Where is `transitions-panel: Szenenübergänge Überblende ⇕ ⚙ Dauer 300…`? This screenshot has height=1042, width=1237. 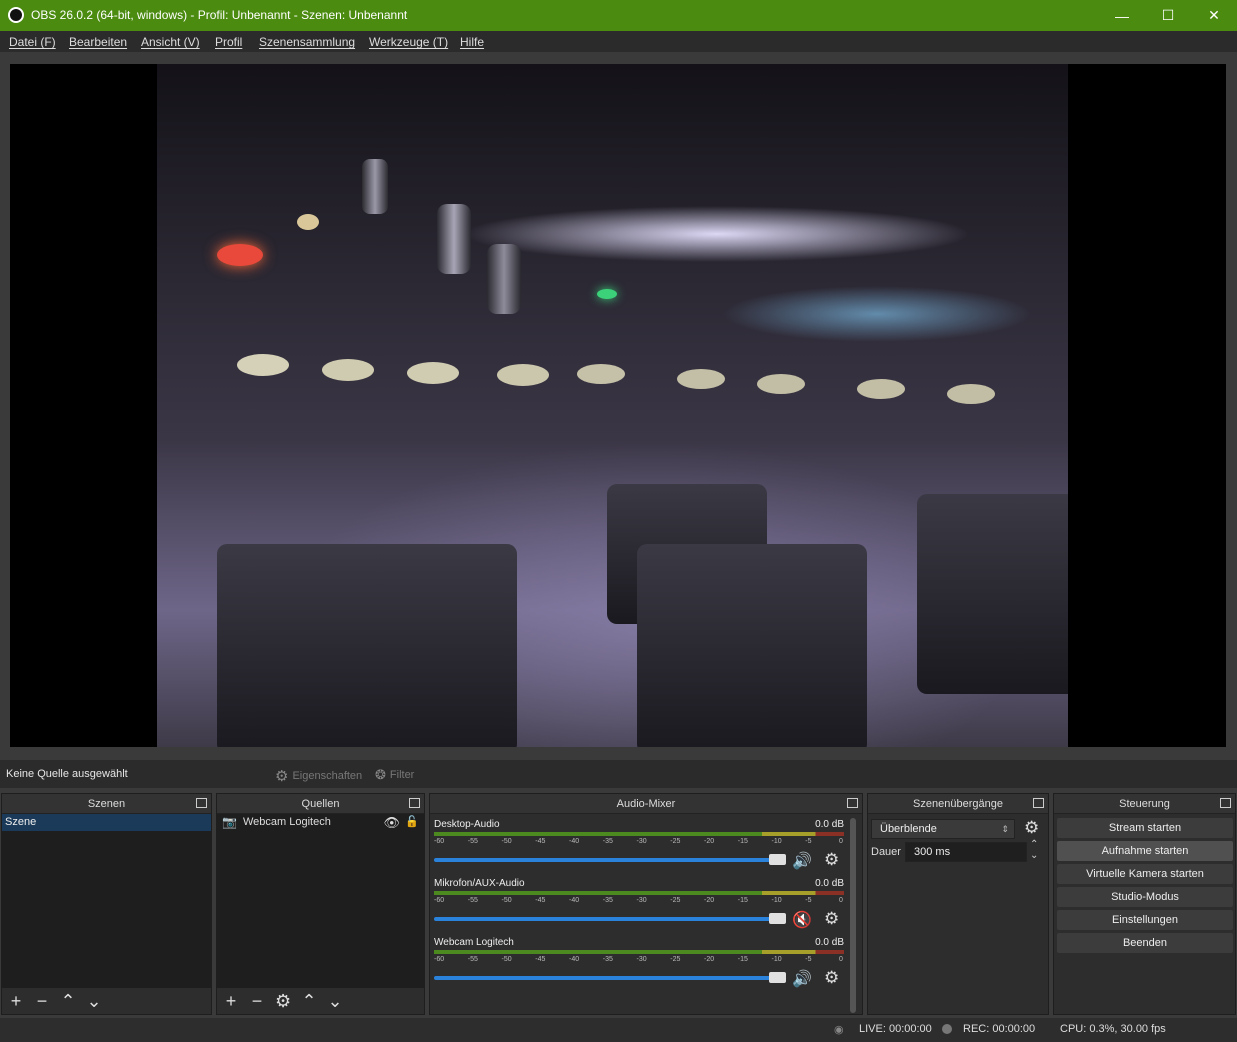 transitions-panel: Szenenübergänge Überblende ⇕ ⚙ Dauer 300… is located at coordinates (958, 904).